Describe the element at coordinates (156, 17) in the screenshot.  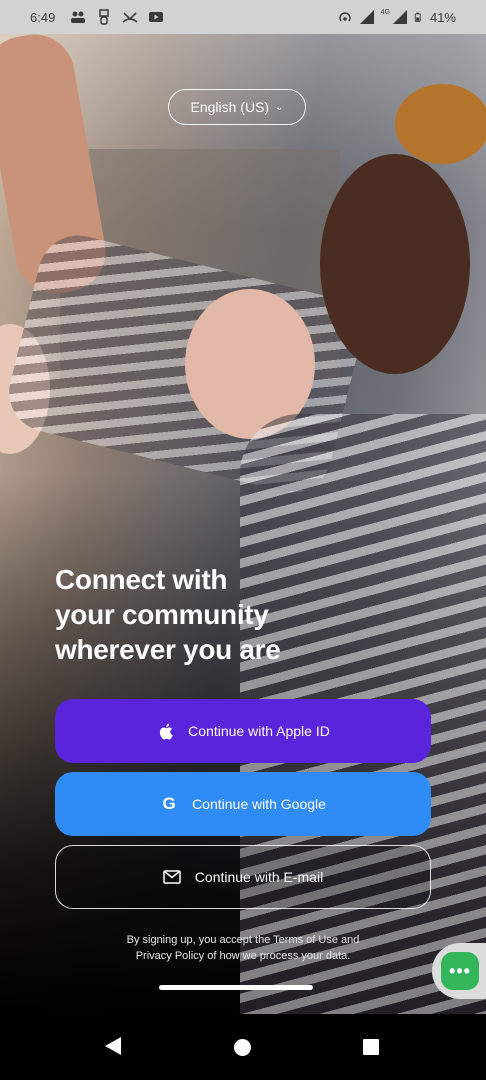
I see `youtube-icon` at that location.